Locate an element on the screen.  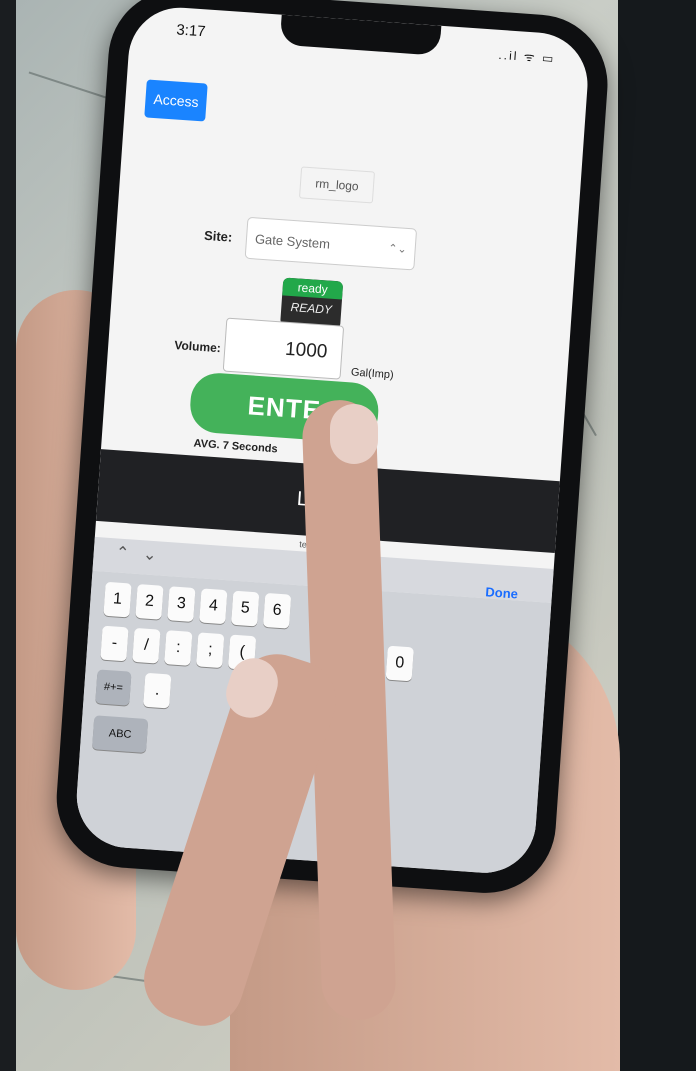
key-2: 2 is located at coordinates (149, 601).